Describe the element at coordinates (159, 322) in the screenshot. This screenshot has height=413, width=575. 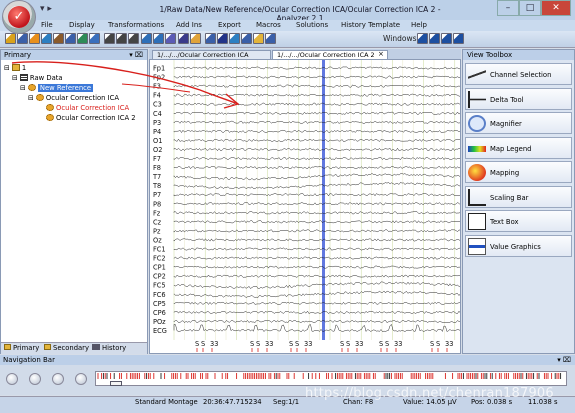
I see `channel-label: POz` at that location.